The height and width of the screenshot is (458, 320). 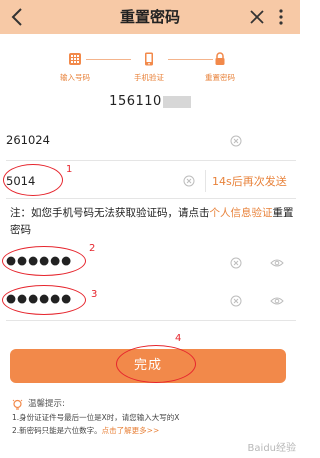 I want to click on id-number-field: 261024, so click(x=150, y=141).